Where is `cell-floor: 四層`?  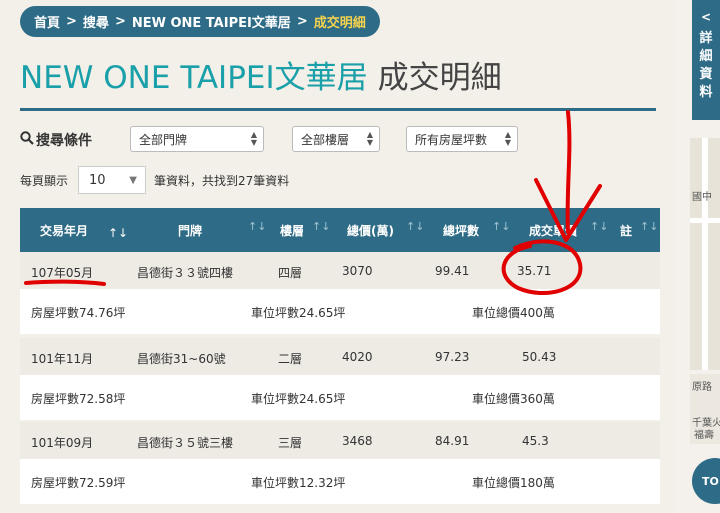
cell-floor: 四層 is located at coordinates (290, 273).